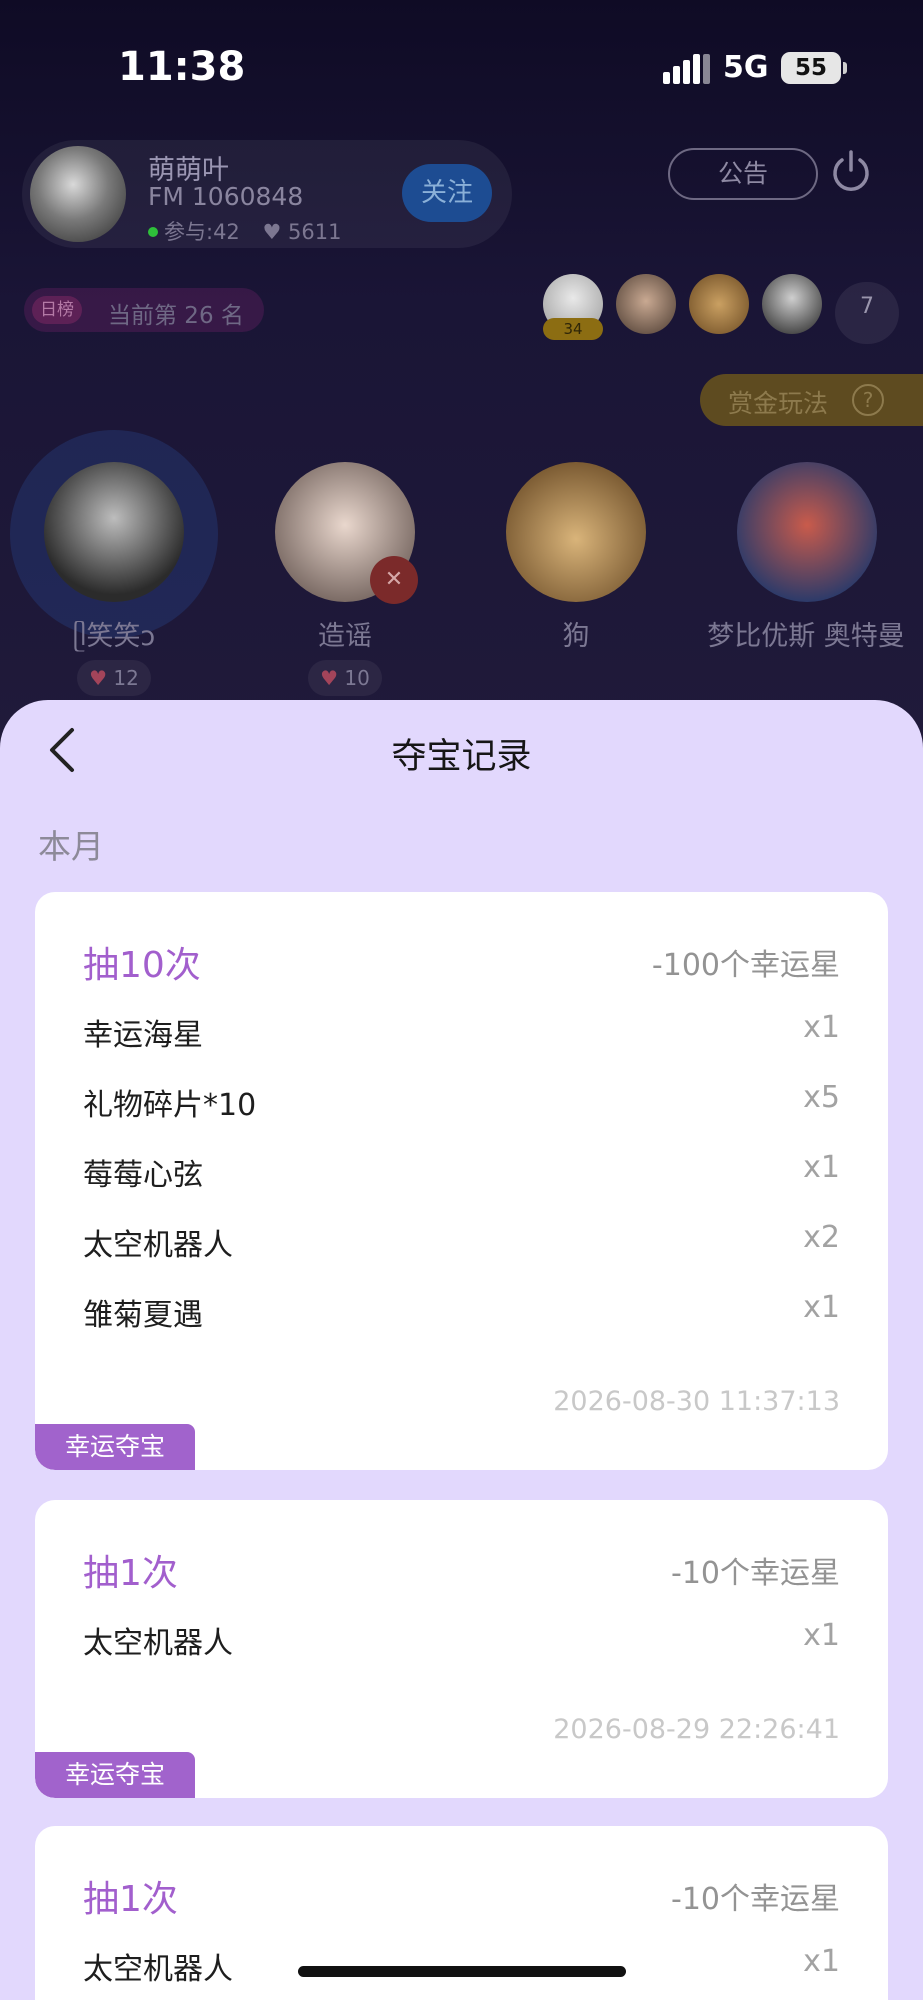 The width and height of the screenshot is (923, 2000). Describe the element at coordinates (746, 67) in the screenshot. I see `network-type: 5G` at that location.